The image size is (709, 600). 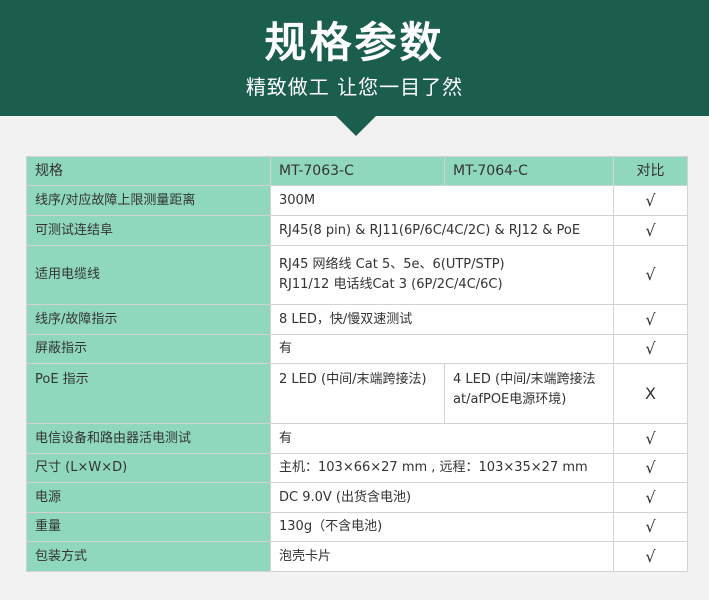 I want to click on table-header-row: 规格 MT-7063-C MT-7064-C 对比, so click(x=357, y=171).